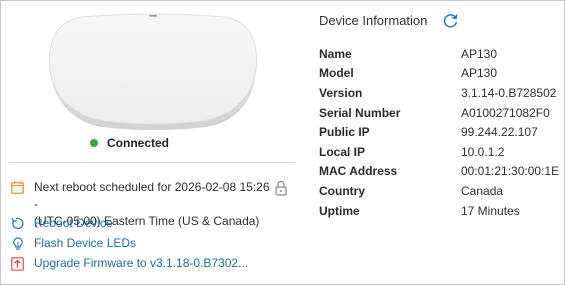 The width and height of the screenshot is (565, 285). Describe the element at coordinates (342, 151) in the screenshot. I see `info-label: Local IP` at that location.